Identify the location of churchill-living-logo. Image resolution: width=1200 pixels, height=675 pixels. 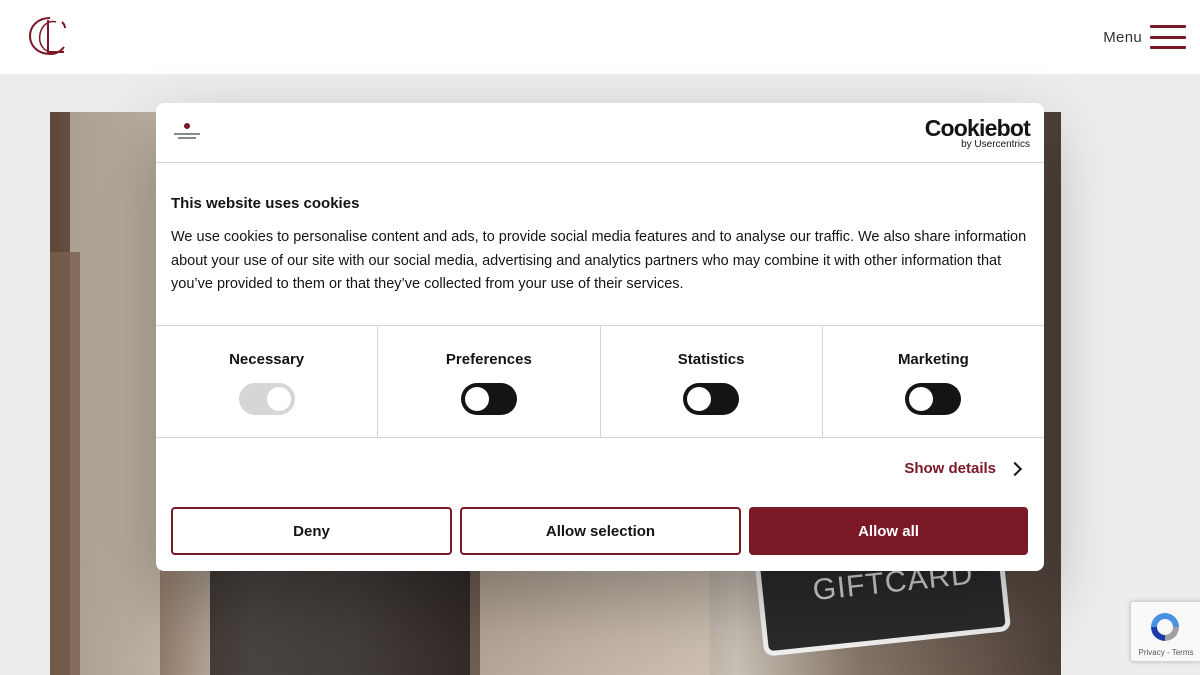
(187, 134).